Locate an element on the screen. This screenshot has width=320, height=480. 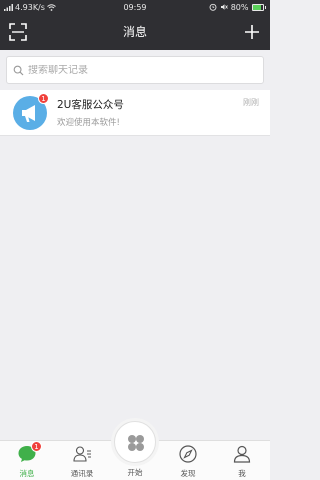
search-input is located at coordinates (145, 70).